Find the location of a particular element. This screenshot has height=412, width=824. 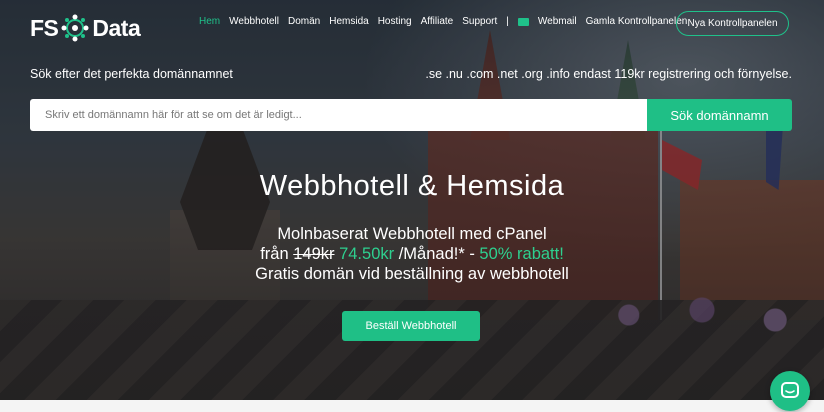

nav-item-hemsida: Hemsida is located at coordinates (348, 21).